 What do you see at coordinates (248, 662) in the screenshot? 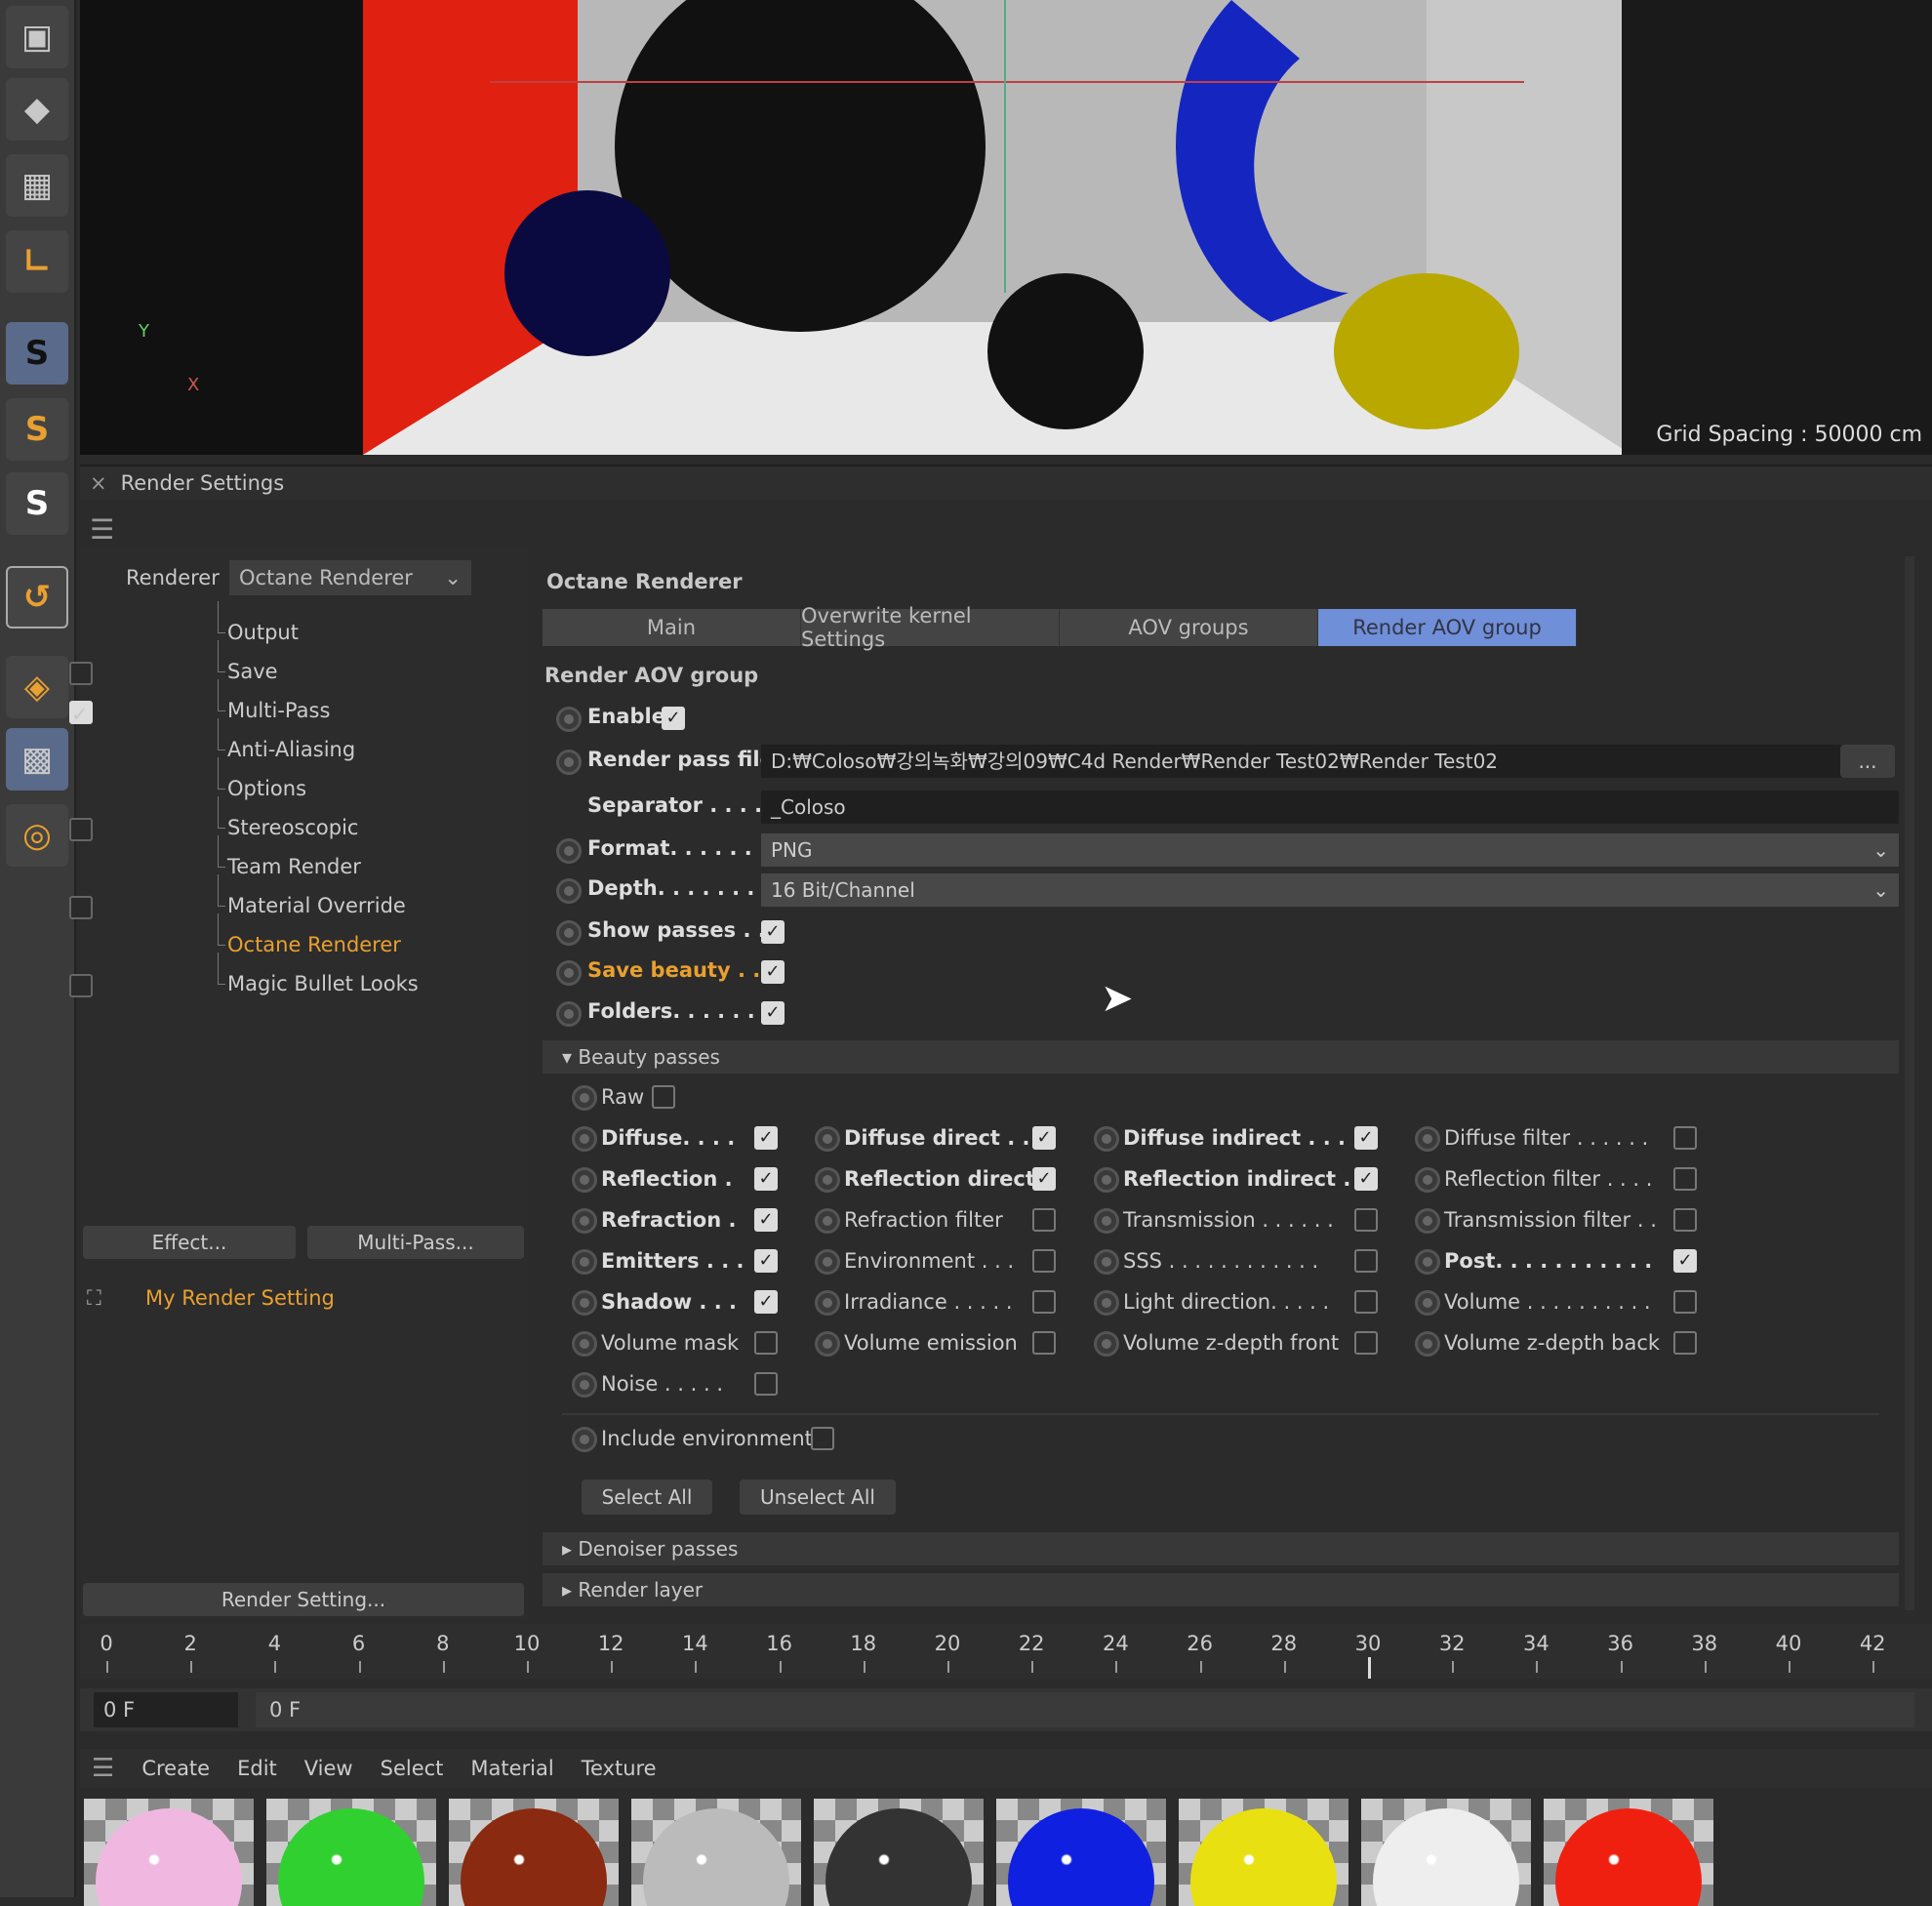
I see `tree-item: Save` at bounding box center [248, 662].